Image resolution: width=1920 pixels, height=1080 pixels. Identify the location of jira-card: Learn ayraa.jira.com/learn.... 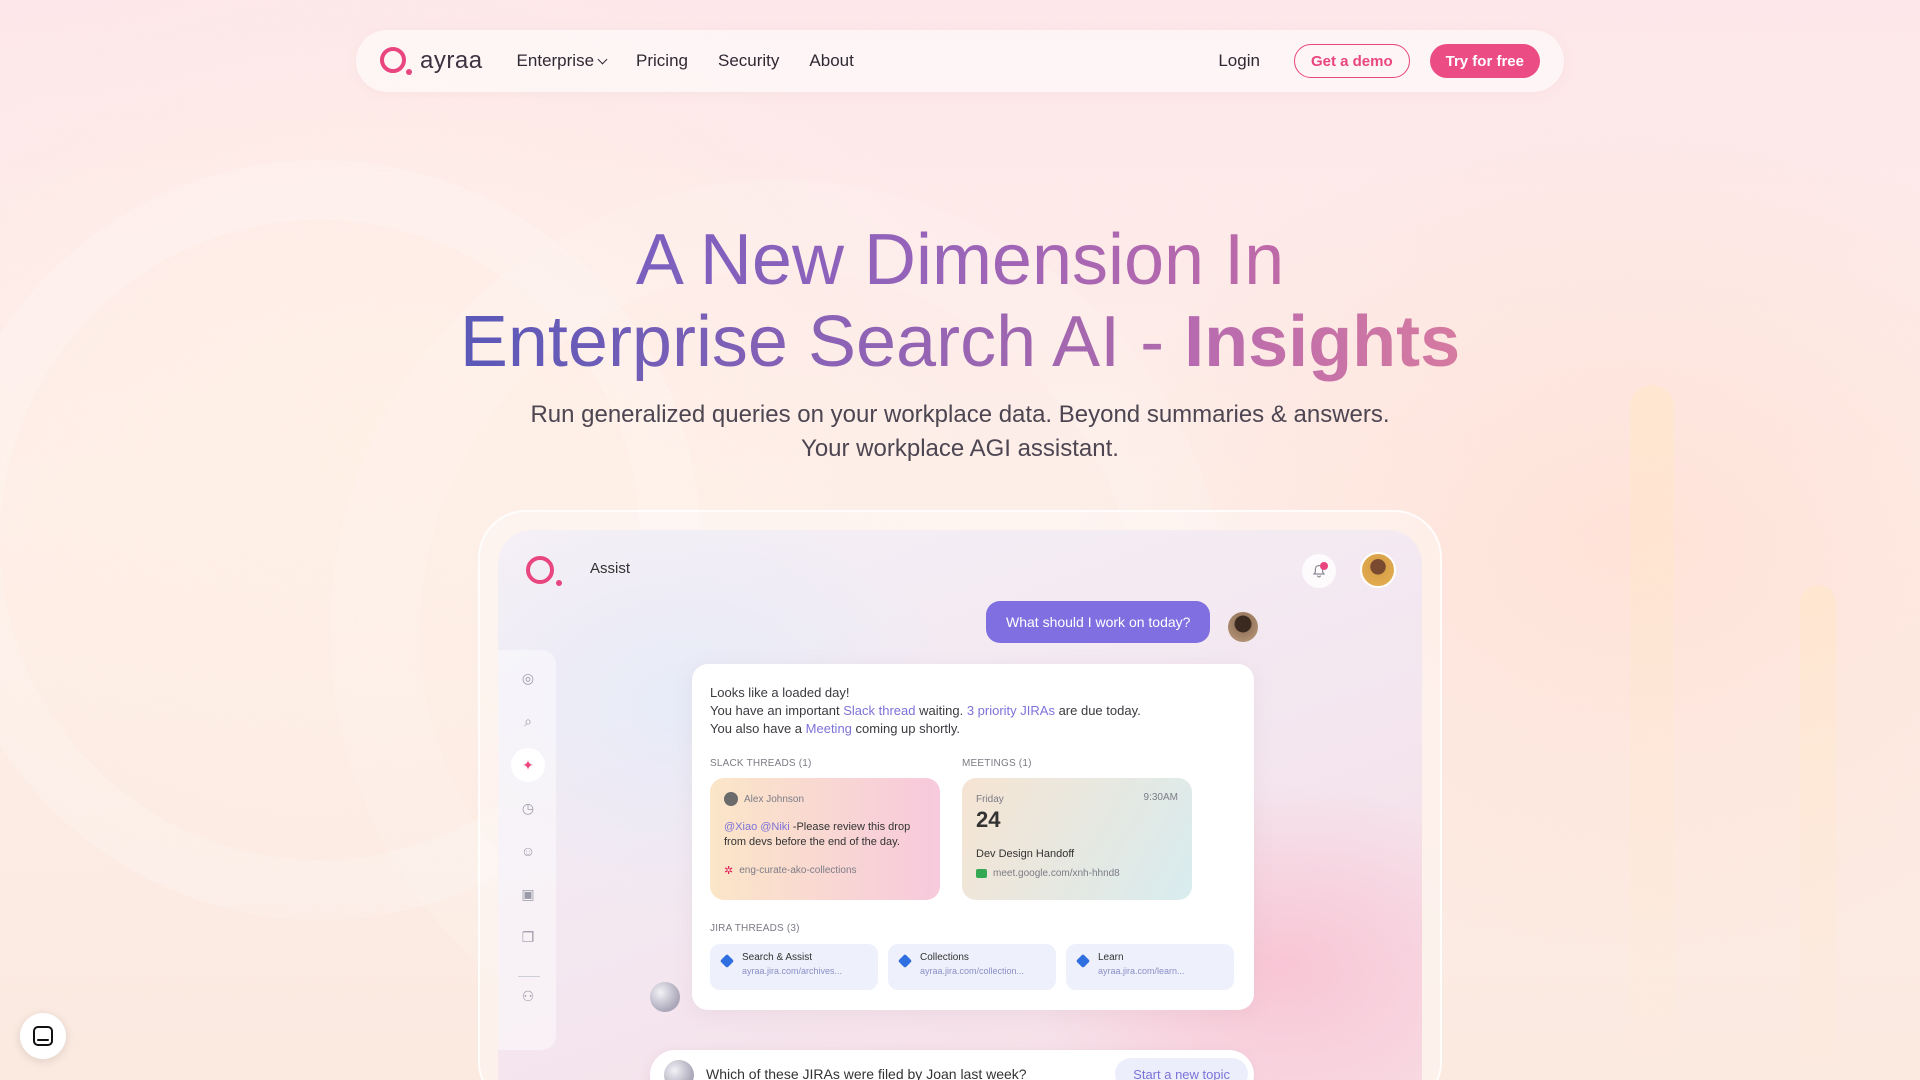
(1150, 967).